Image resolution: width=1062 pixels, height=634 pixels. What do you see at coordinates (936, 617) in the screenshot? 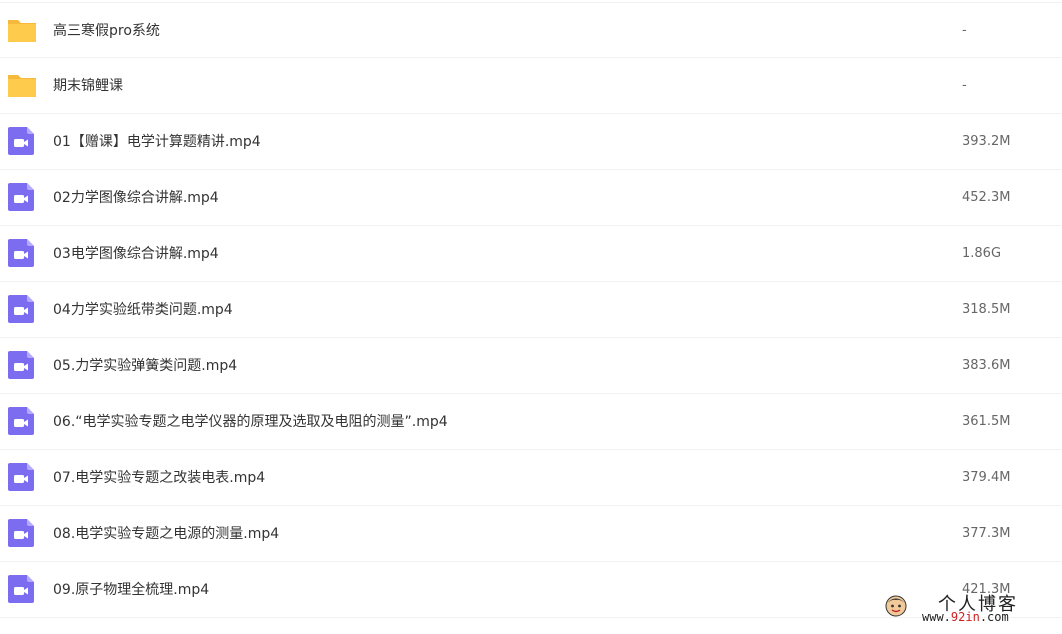
I see `watermark-url-prefix: www.` at bounding box center [936, 617].